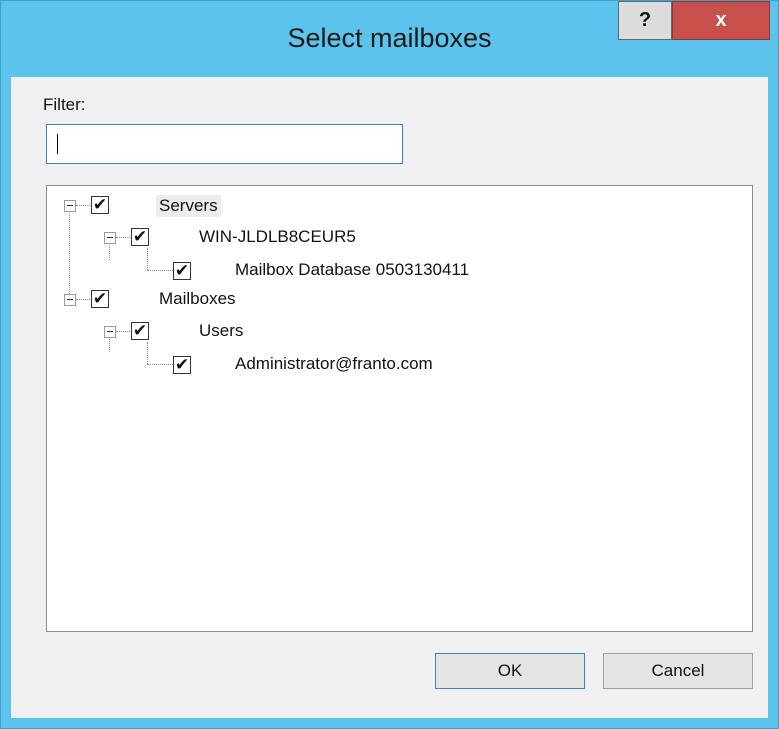 The height and width of the screenshot is (729, 779). Describe the element at coordinates (100, 299) in the screenshot. I see `checkbox-mailboxes: ✔` at that location.